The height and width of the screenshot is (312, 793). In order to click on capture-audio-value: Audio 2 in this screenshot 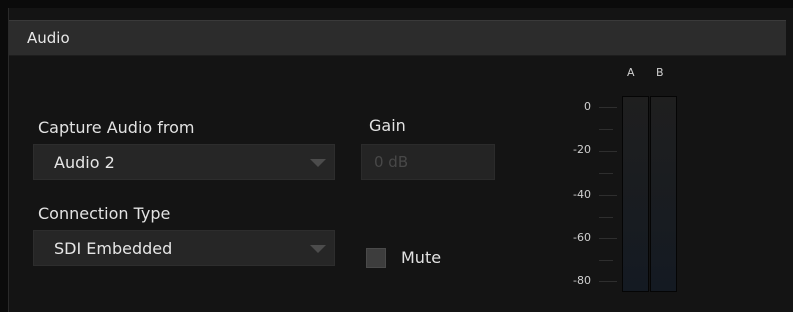, I will do `click(84, 162)`.